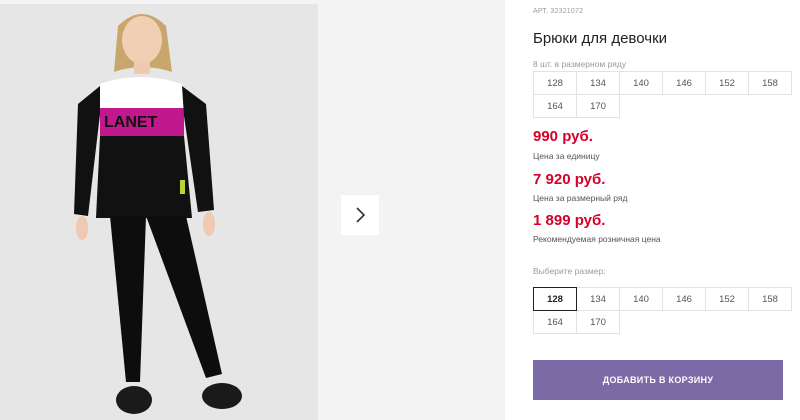 The image size is (800, 420). I want to click on add-to-cart-button: ДОБАВИТЬ В КОРЗИНУ, so click(658, 380).